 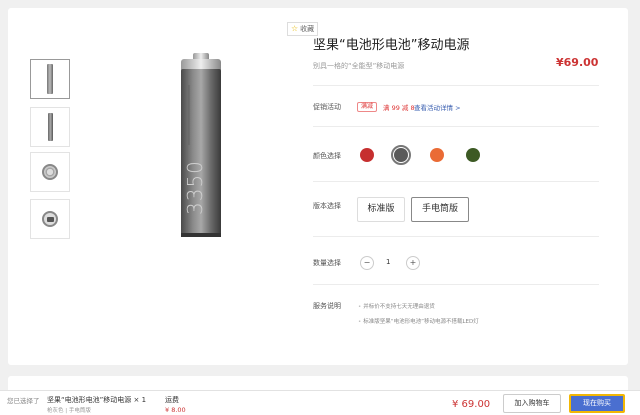 I want to click on promo-label: 促销活动, so click(x=327, y=107).